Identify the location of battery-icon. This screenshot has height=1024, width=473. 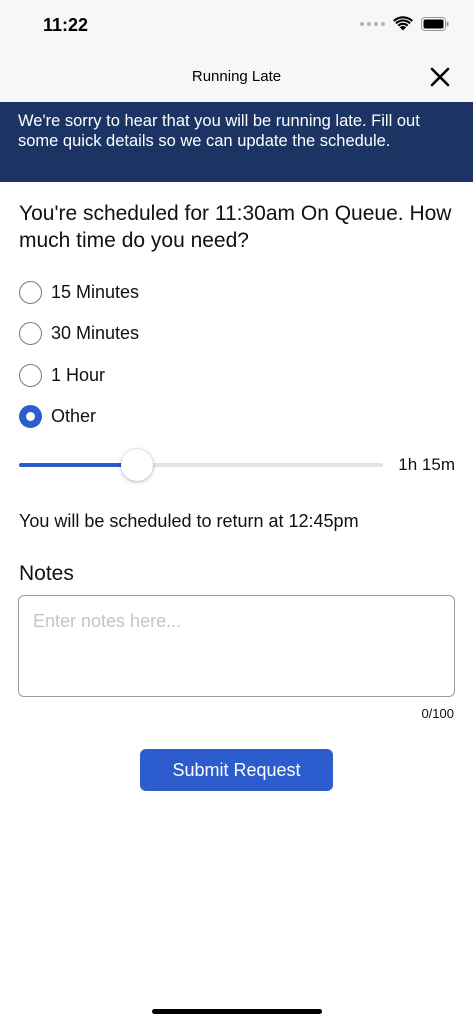
(435, 23).